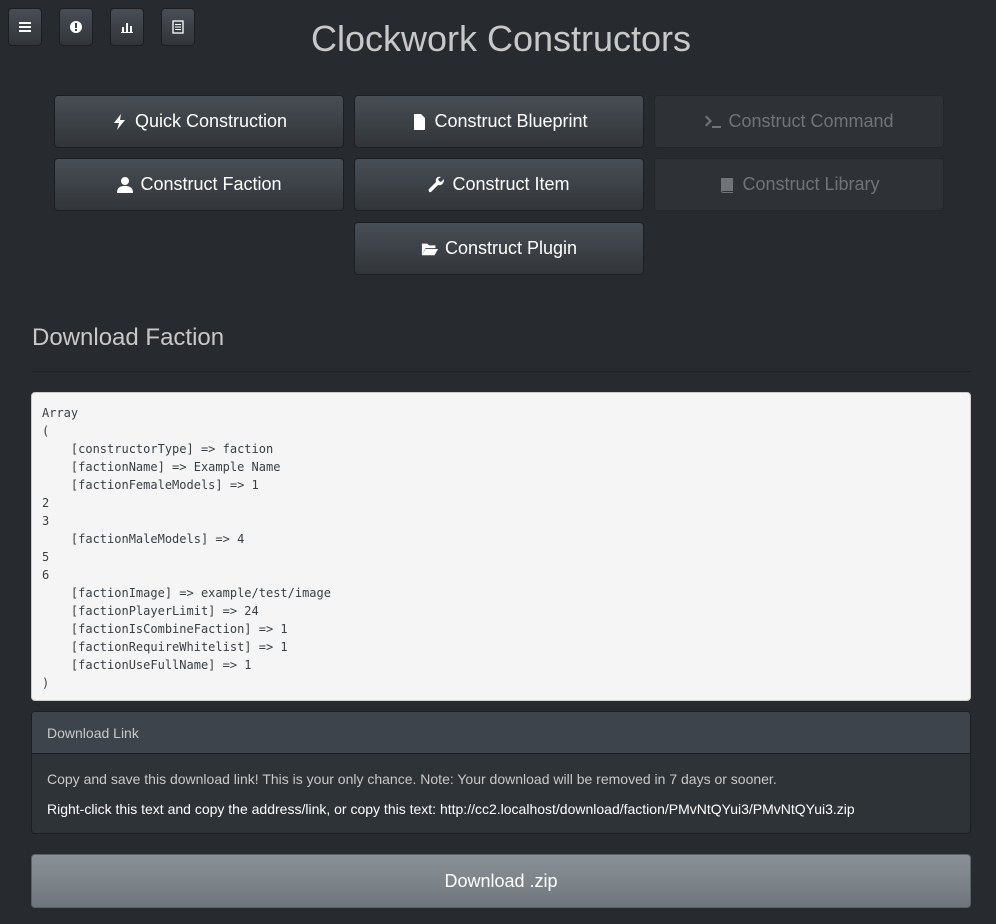 Image resolution: width=996 pixels, height=924 pixels. What do you see at coordinates (211, 184) in the screenshot?
I see `construct-faction-label: Construct Faction` at bounding box center [211, 184].